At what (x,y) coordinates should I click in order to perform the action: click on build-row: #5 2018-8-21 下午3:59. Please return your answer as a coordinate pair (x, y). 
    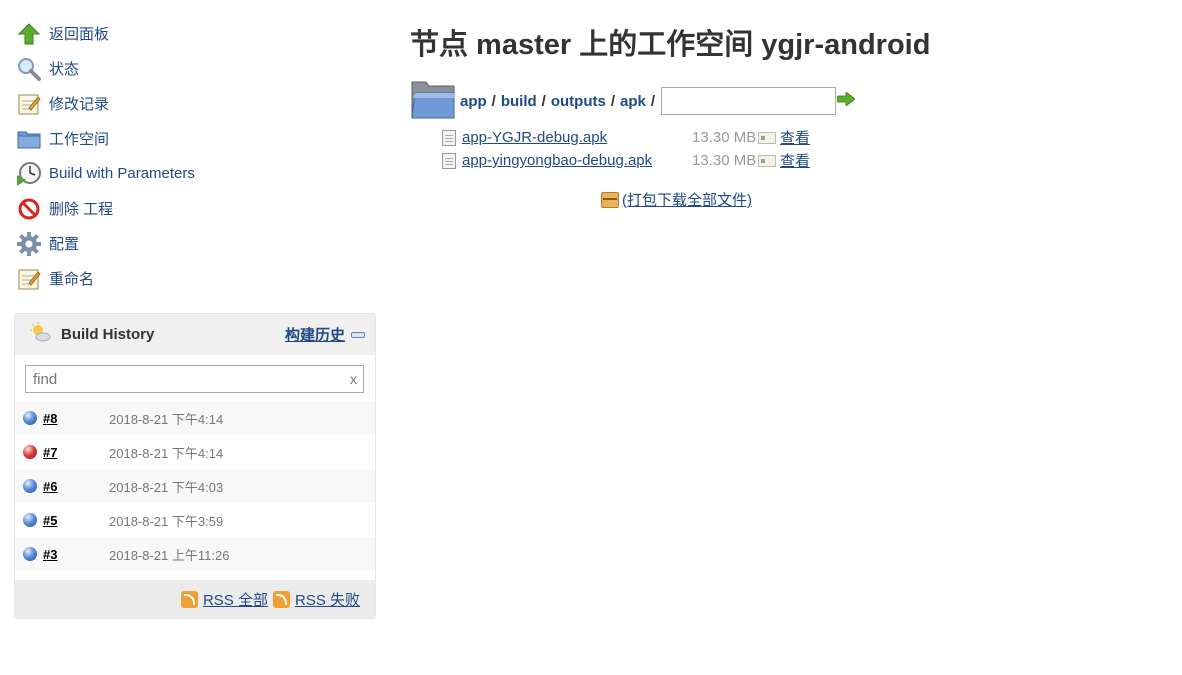
    Looking at the image, I should click on (195, 520).